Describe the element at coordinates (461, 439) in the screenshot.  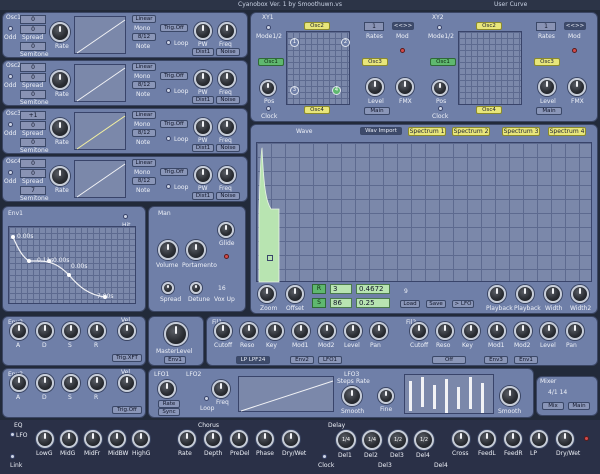
I see `delay-cross-knob` at that location.